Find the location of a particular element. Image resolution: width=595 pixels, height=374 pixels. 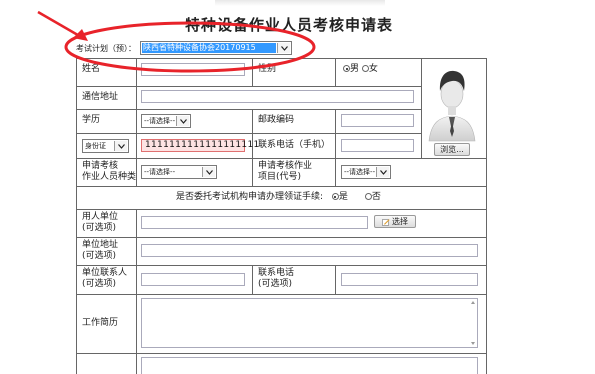

gender-label: 性别 is located at coordinates (267, 69).